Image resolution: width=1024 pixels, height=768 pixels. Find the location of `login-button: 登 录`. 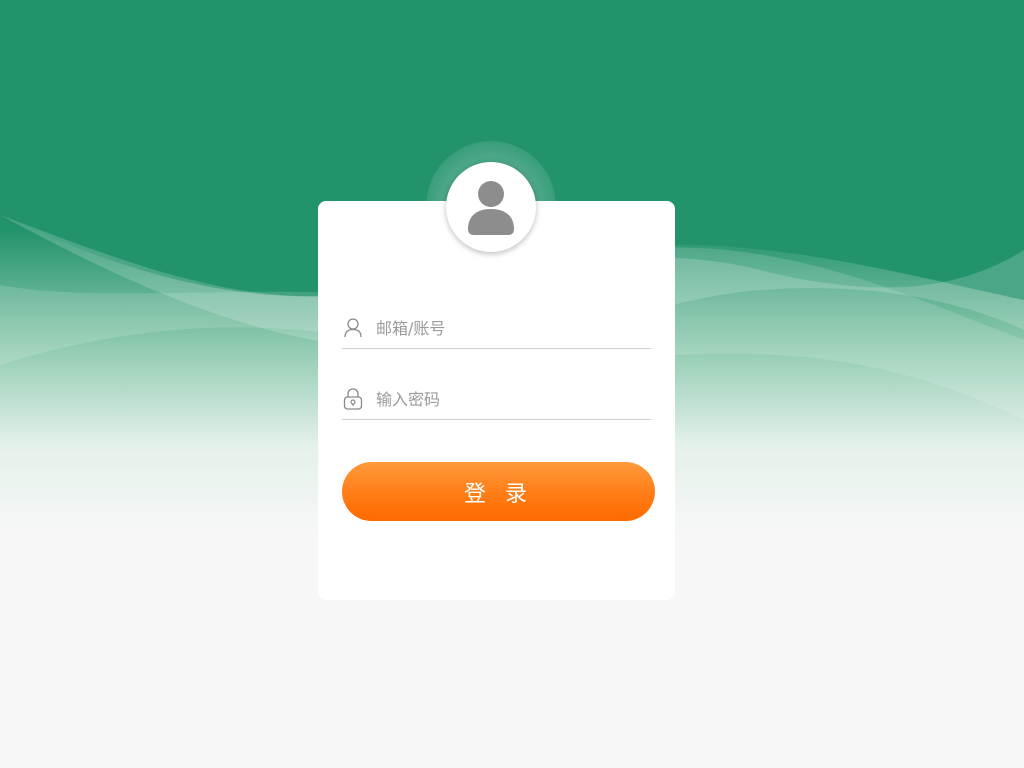

login-button: 登 录 is located at coordinates (498, 491).